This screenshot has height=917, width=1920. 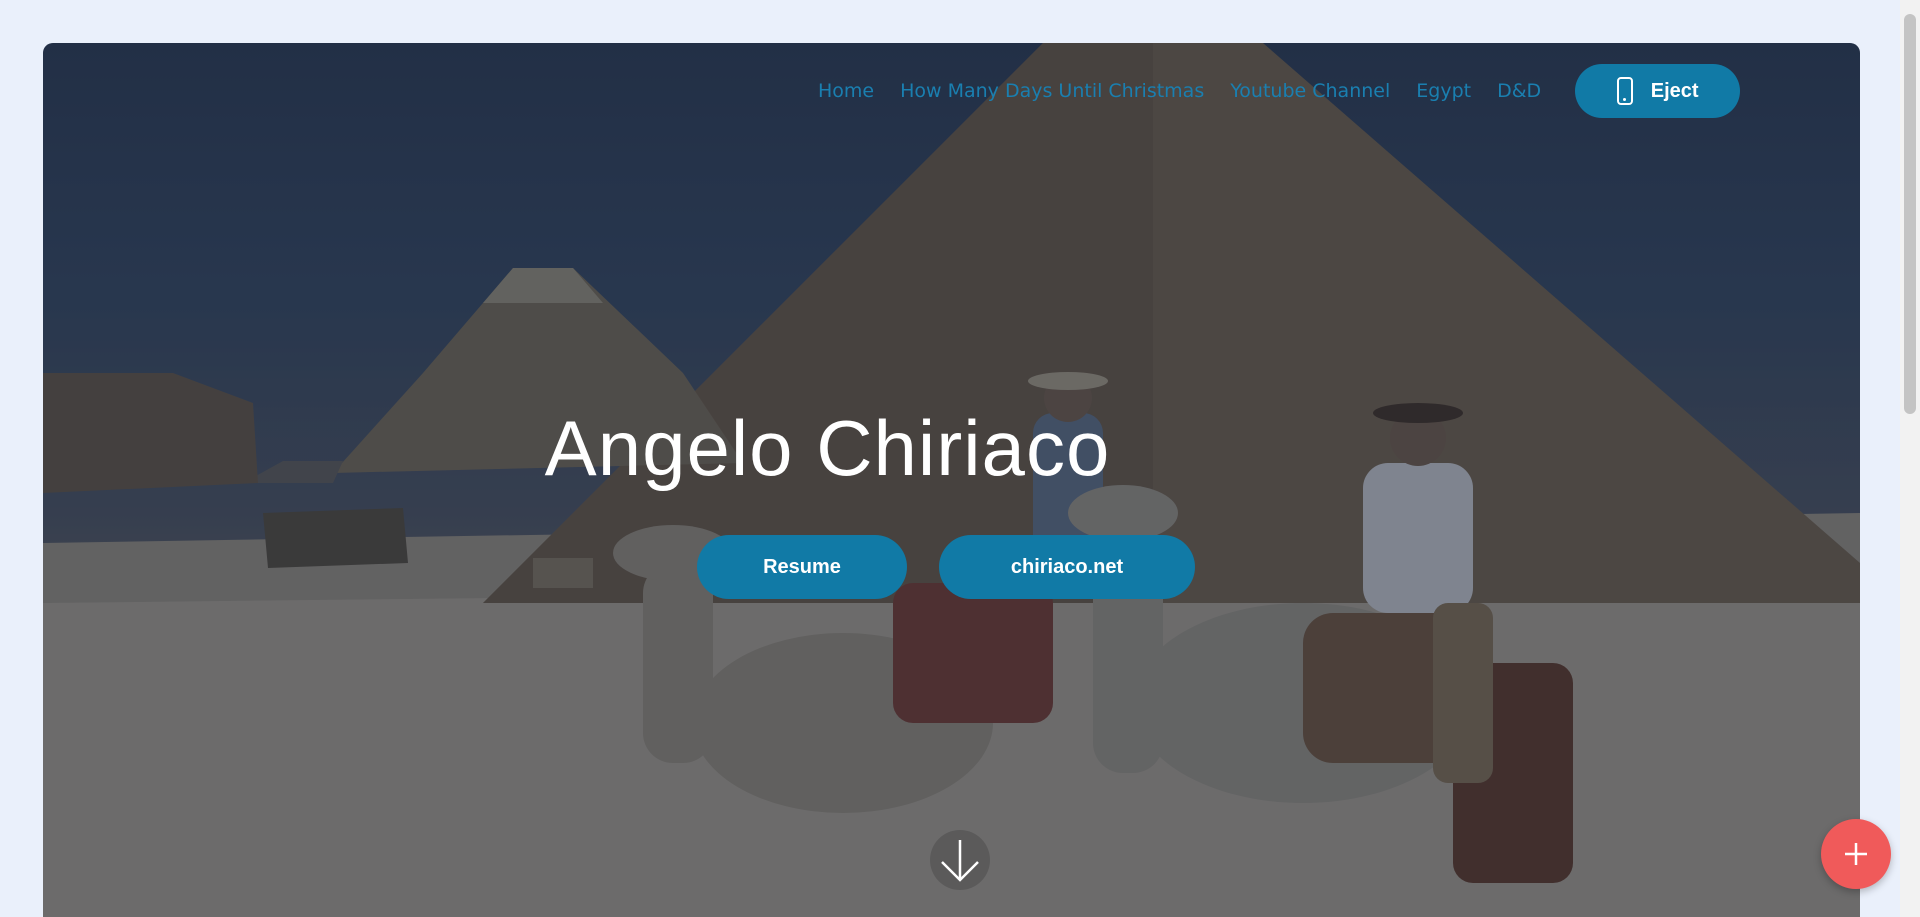 What do you see at coordinates (827, 448) in the screenshot?
I see `hero-title: Angelo Chiriaco` at bounding box center [827, 448].